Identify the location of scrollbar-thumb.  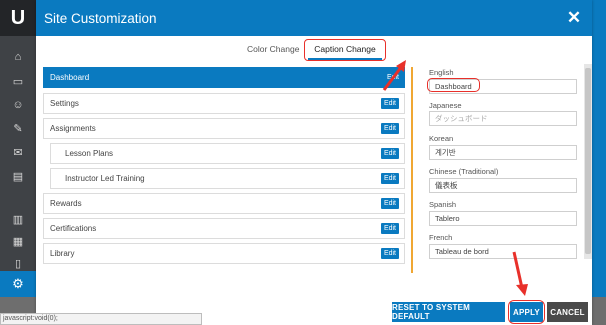
(588, 161).